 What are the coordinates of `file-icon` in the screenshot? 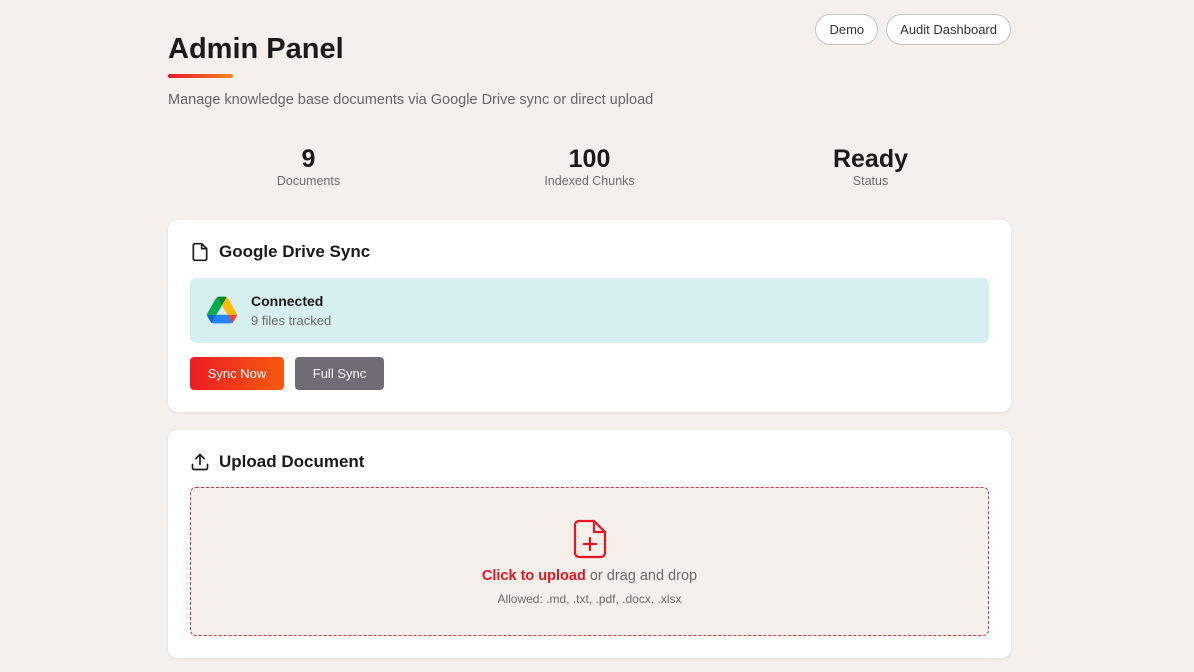 It's located at (200, 252).